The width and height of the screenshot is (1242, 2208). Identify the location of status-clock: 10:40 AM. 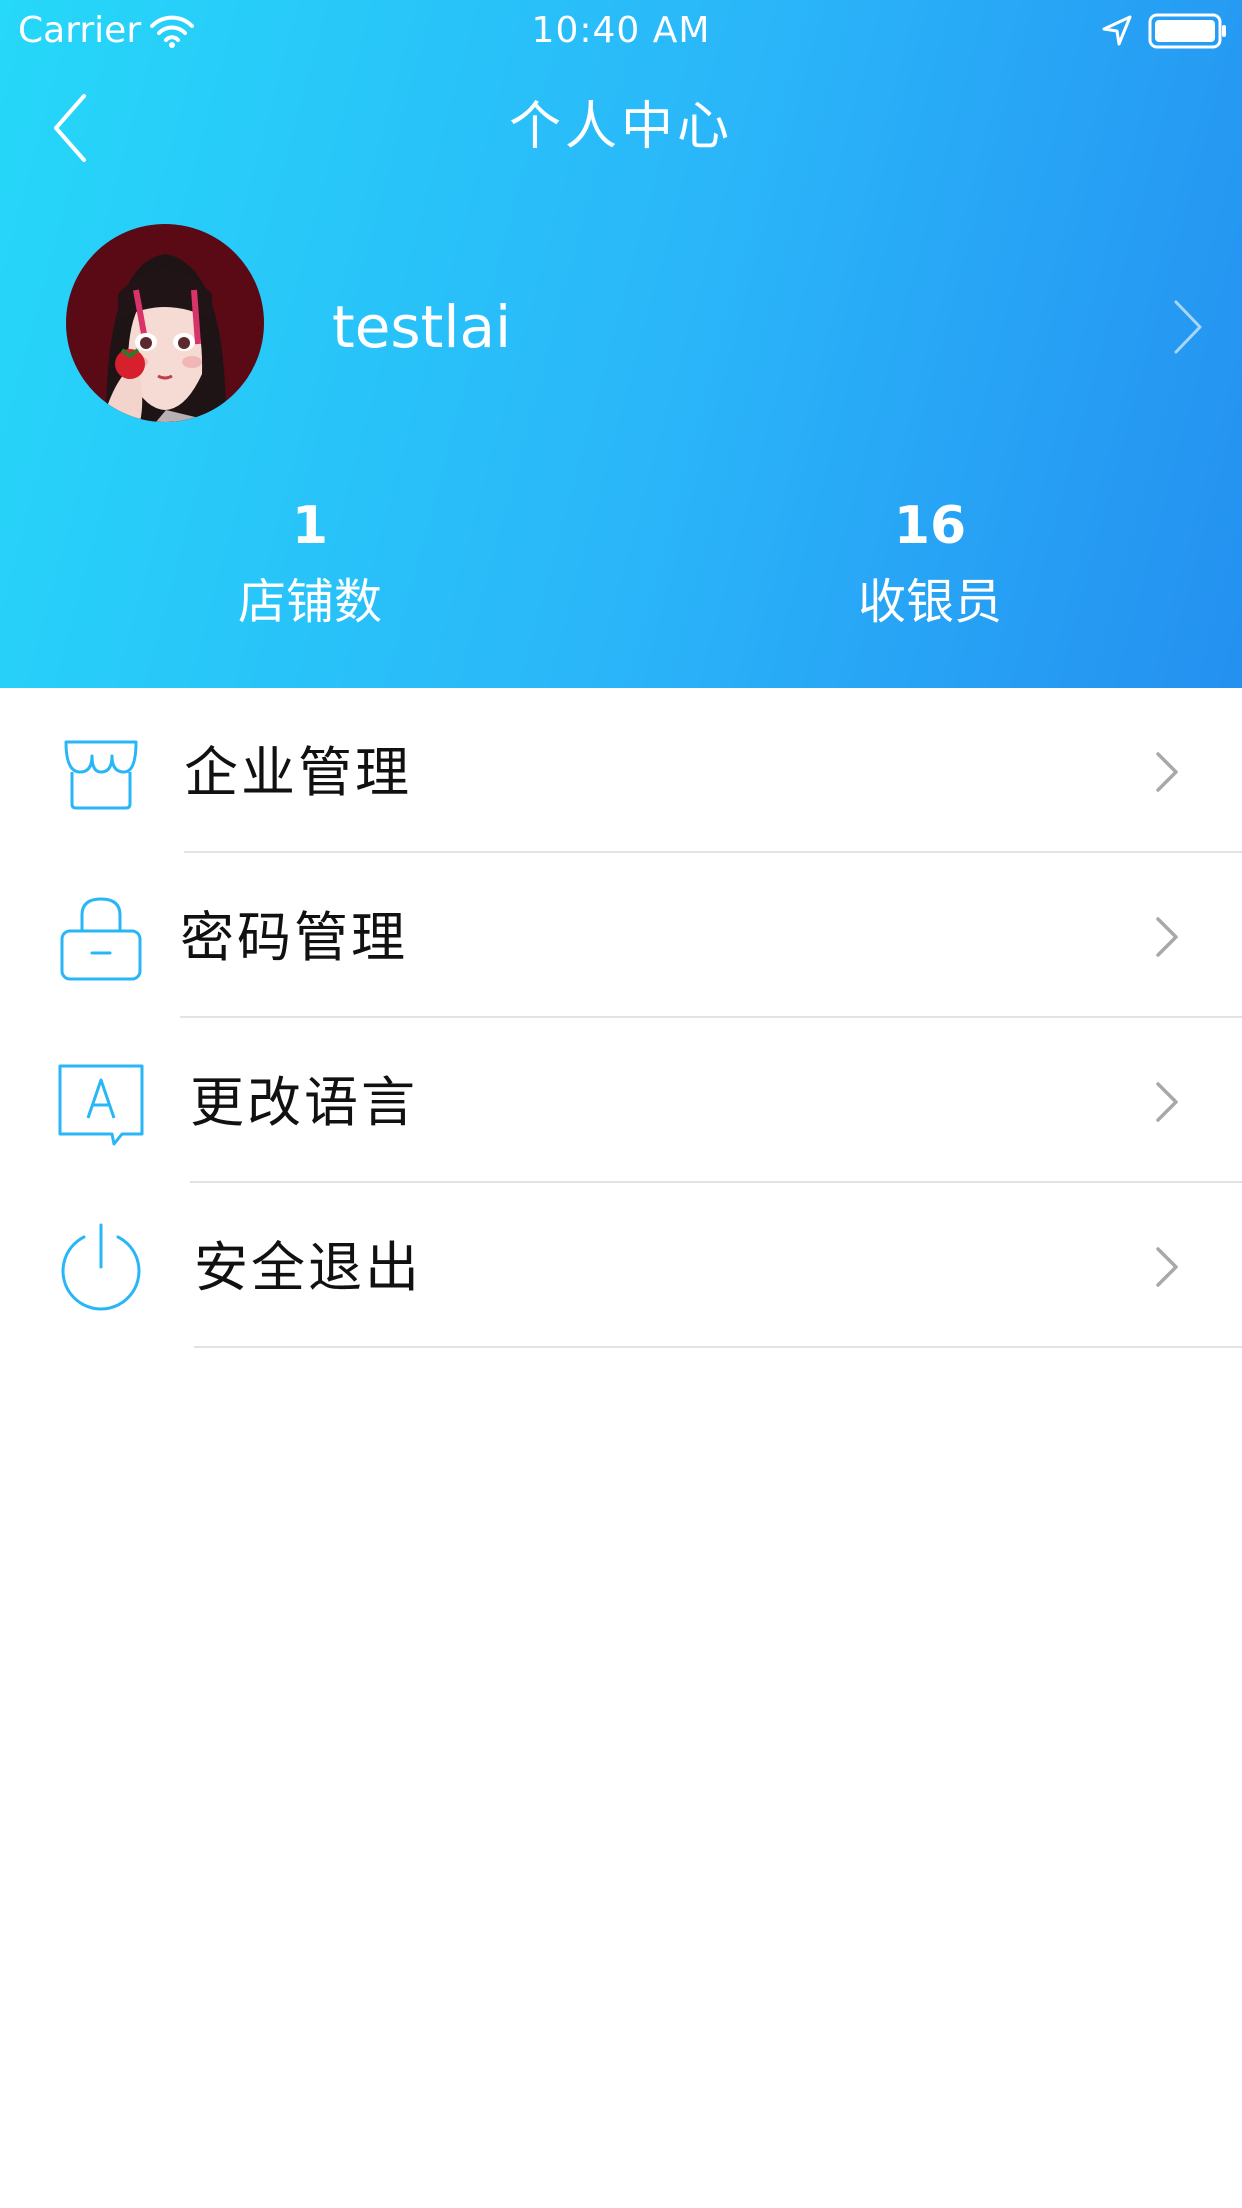
(621, 30).